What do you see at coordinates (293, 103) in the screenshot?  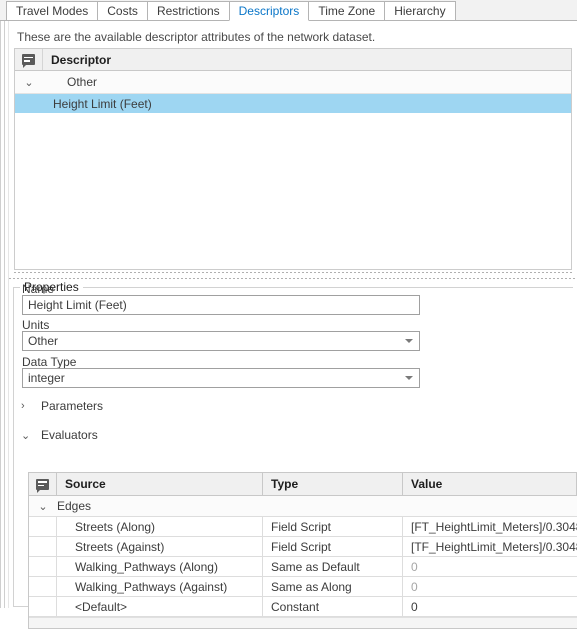 I see `list-item: Height Limit (Feet)` at bounding box center [293, 103].